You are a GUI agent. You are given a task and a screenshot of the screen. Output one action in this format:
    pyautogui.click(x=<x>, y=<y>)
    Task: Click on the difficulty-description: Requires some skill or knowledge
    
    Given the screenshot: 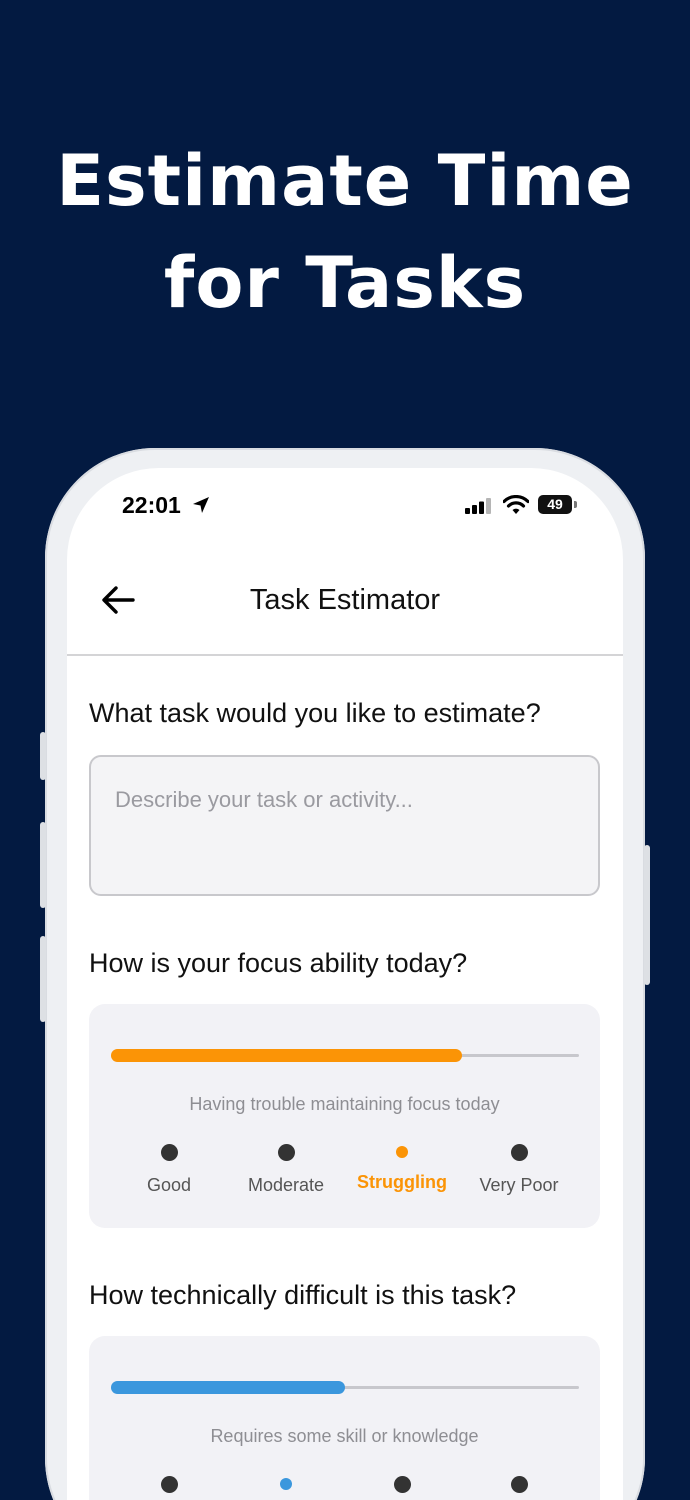 What is the action you would take?
    pyautogui.click(x=344, y=1436)
    